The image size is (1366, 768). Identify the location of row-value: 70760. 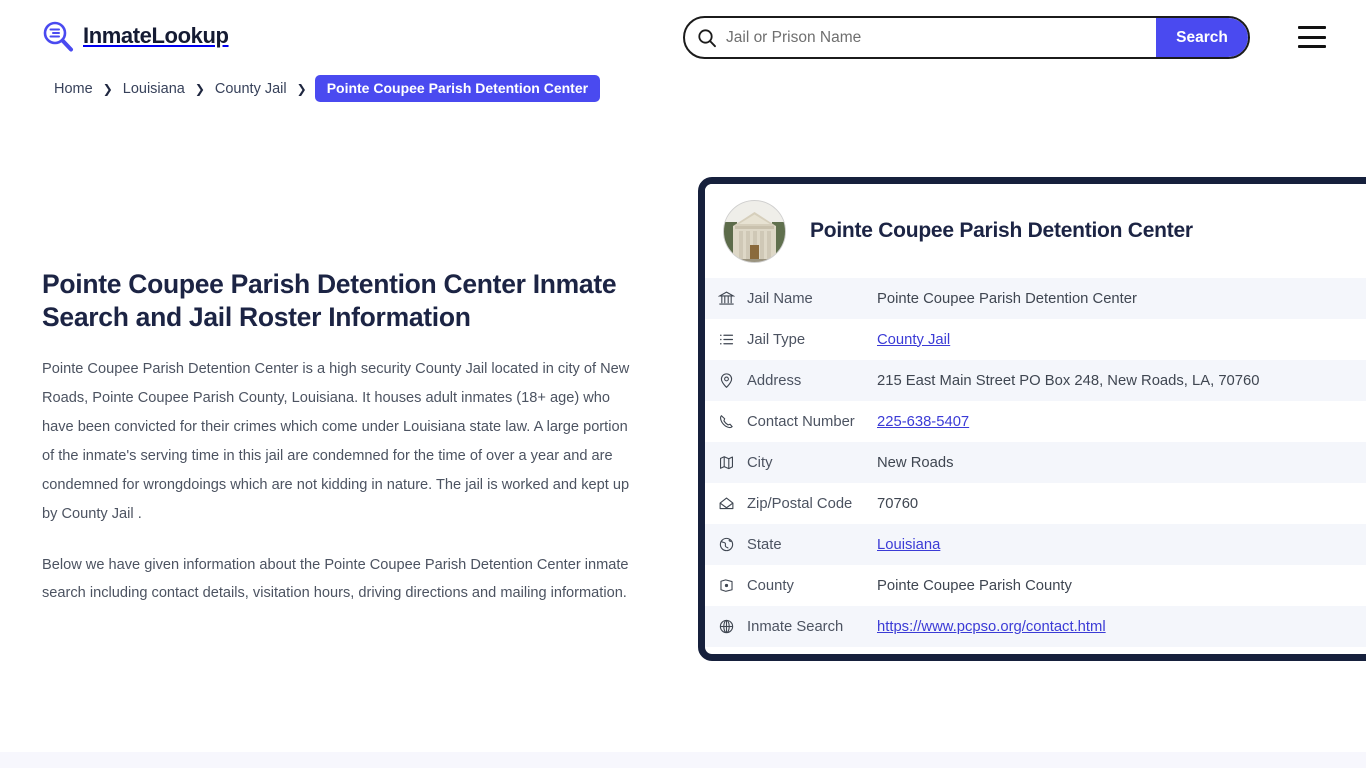
(898, 503).